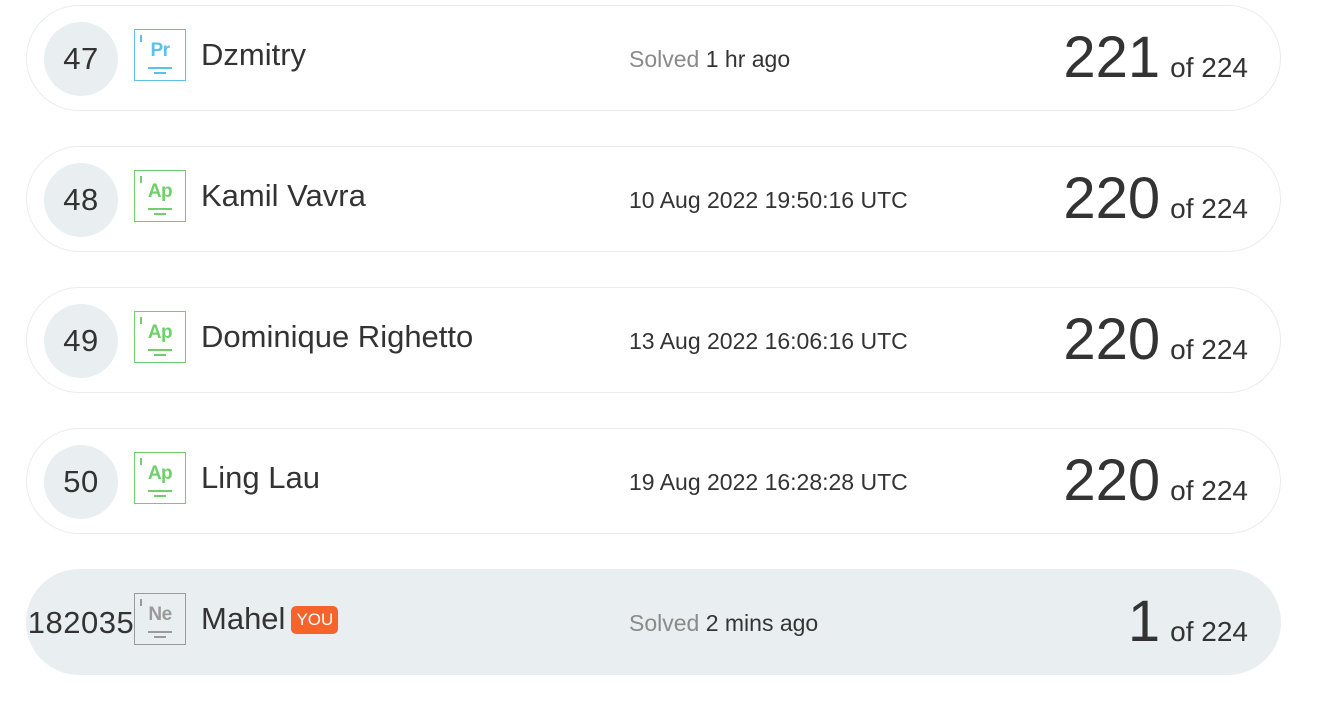 The width and height of the screenshot is (1324, 706). I want to click on rank-number: 182035, so click(81, 622).